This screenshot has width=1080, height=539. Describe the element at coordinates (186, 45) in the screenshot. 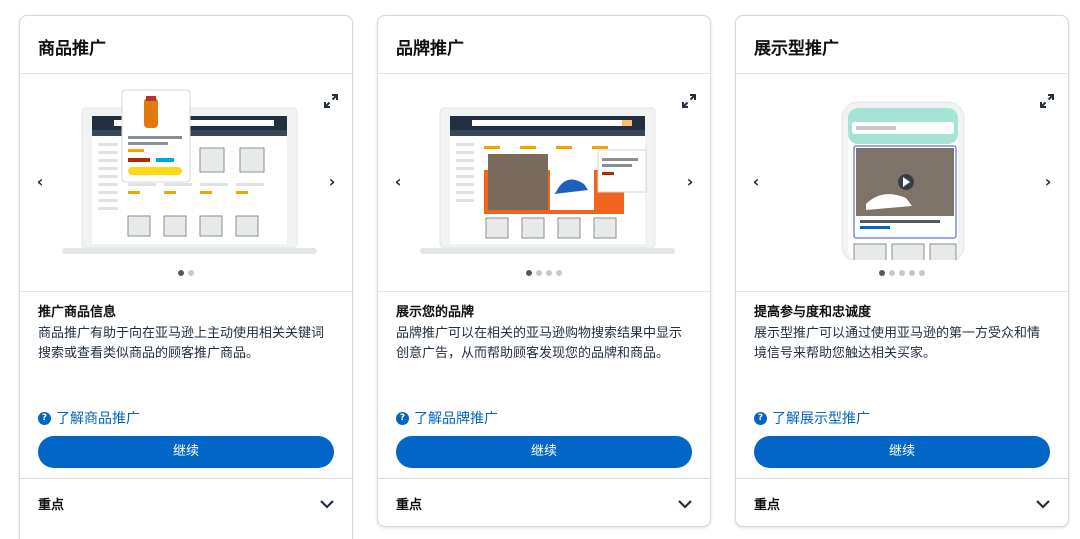

I see `card-title: 商品推广` at that location.